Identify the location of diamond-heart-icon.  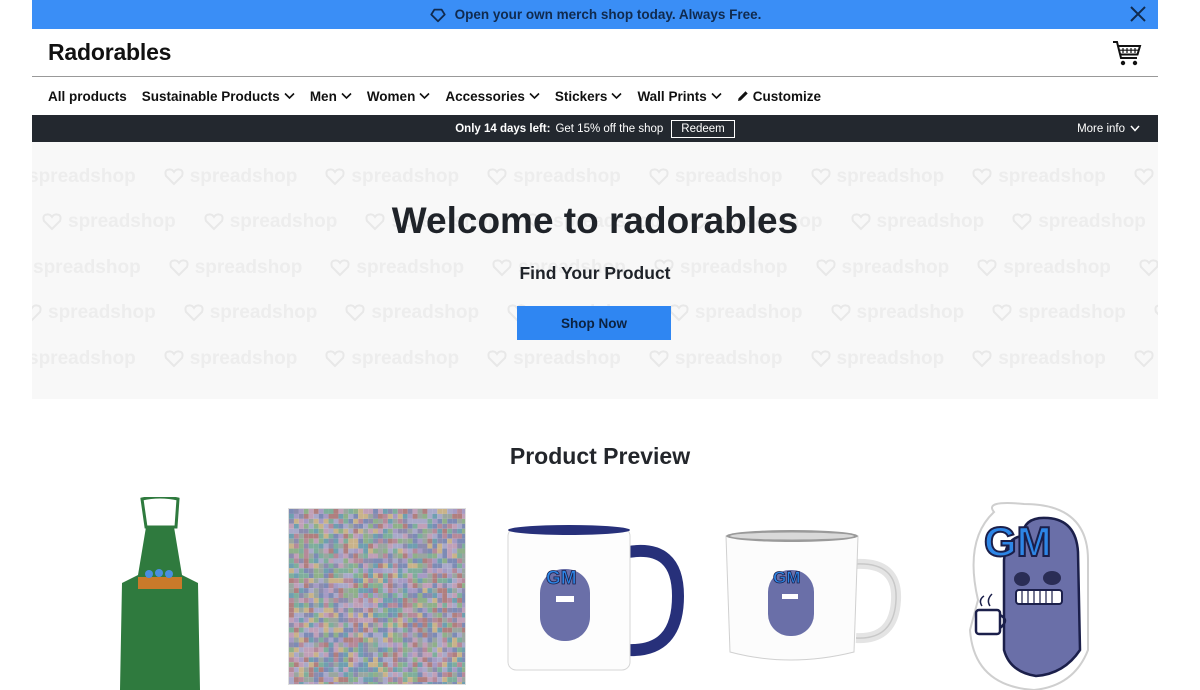
(437, 15).